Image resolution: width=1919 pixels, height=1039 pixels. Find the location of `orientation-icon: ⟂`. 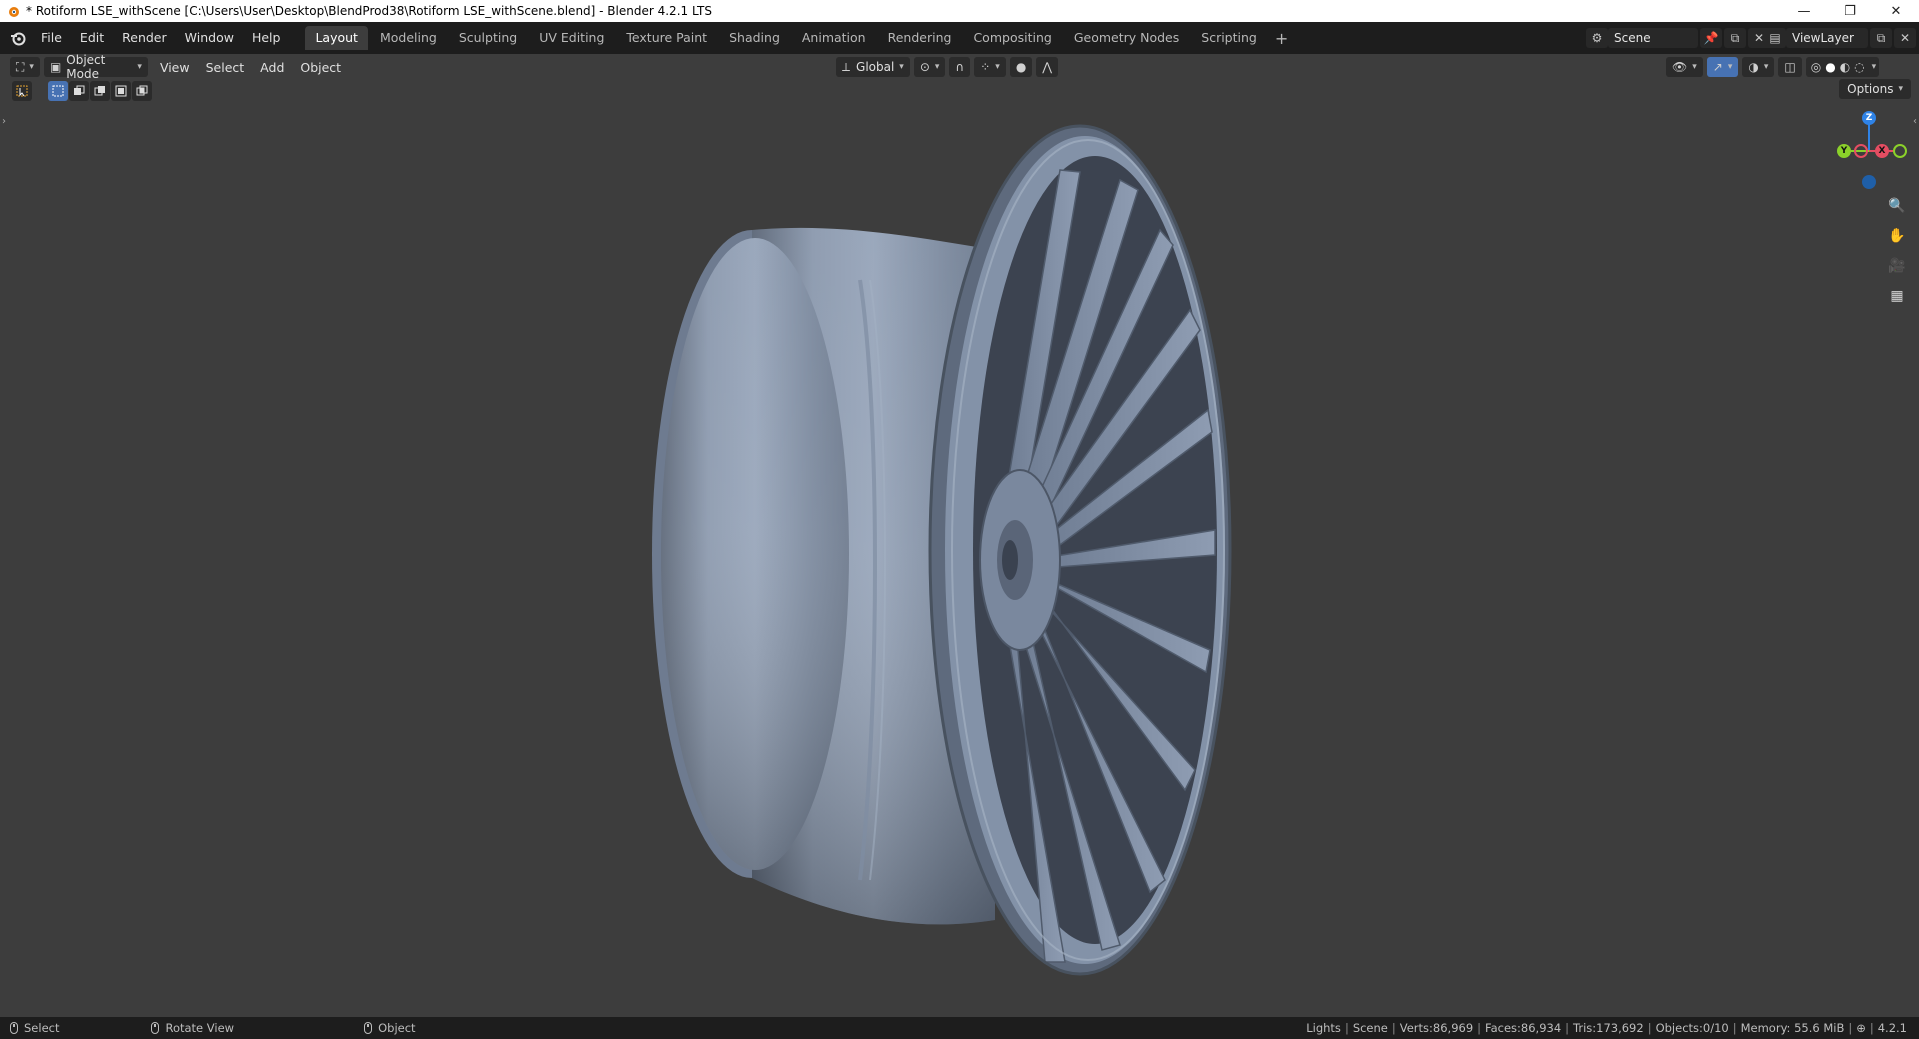

orientation-icon: ⟂ is located at coordinates (846, 66).